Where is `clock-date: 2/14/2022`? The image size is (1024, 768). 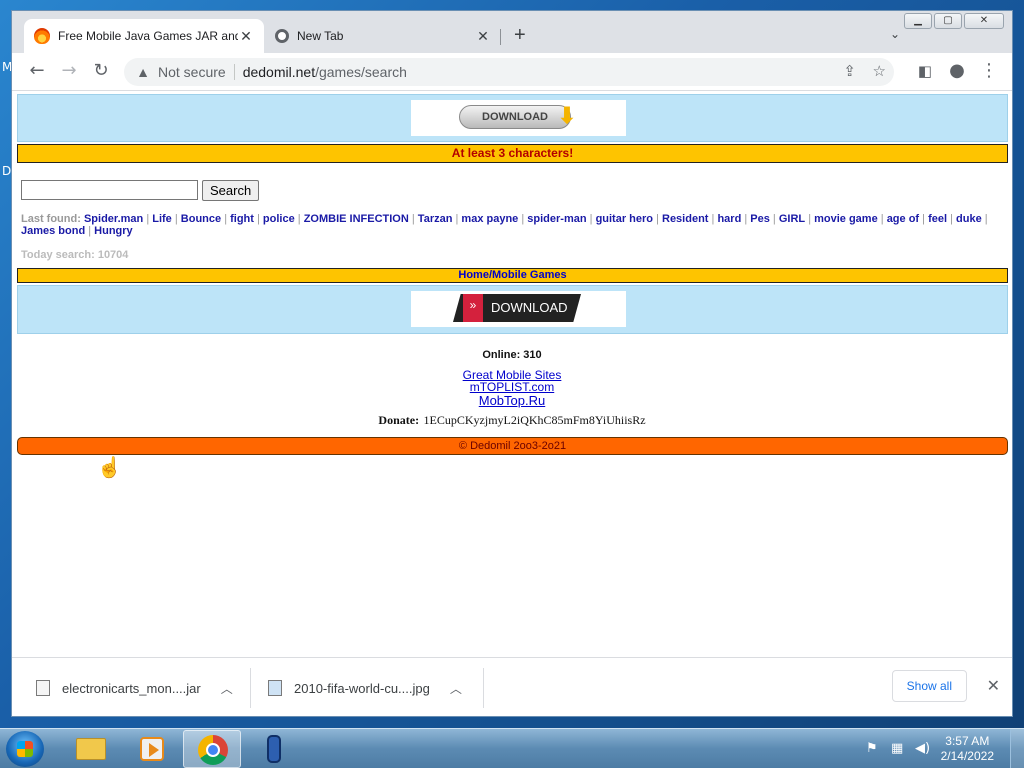 clock-date: 2/14/2022 is located at coordinates (967, 756).